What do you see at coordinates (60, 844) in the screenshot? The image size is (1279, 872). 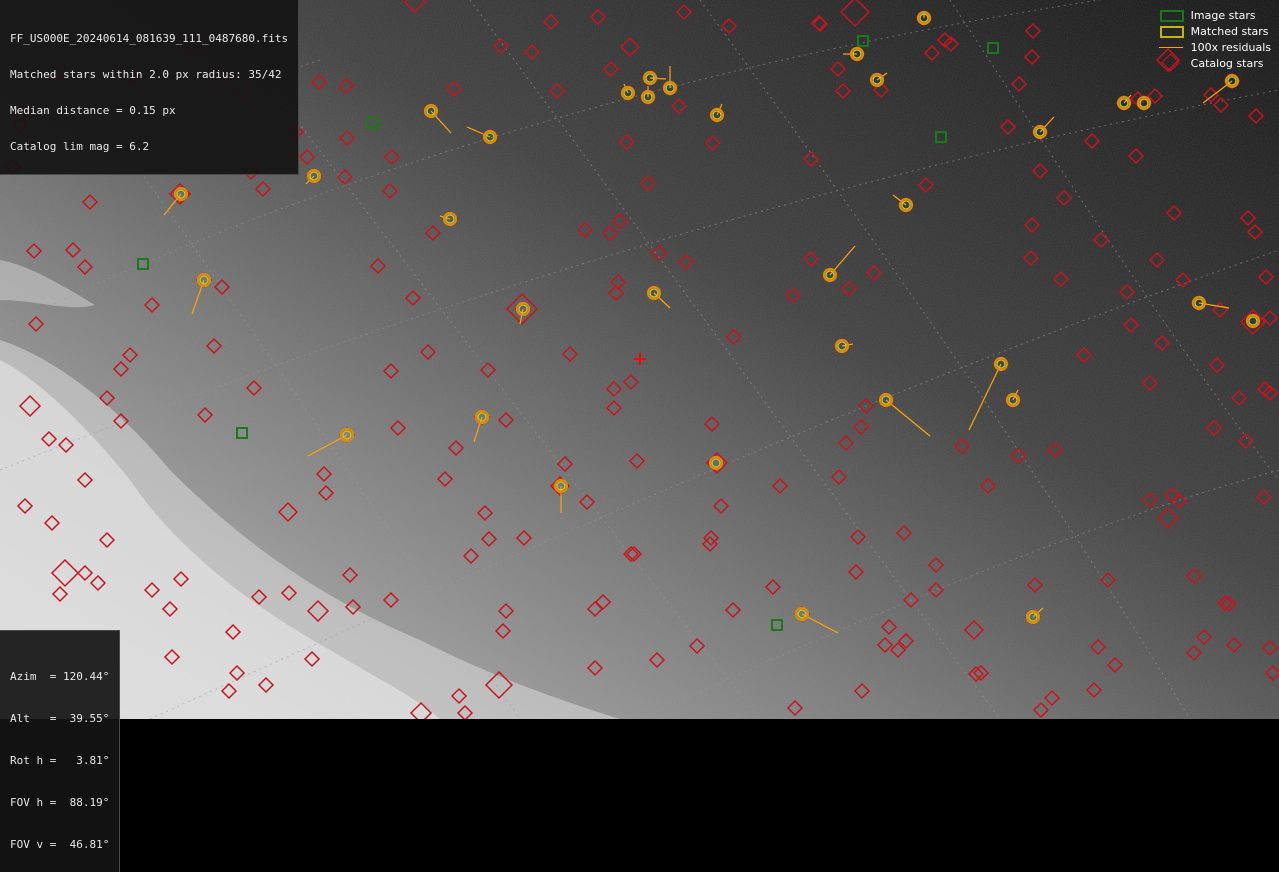 I see `fov-vertical-text: FOV v = 46.81°` at bounding box center [60, 844].